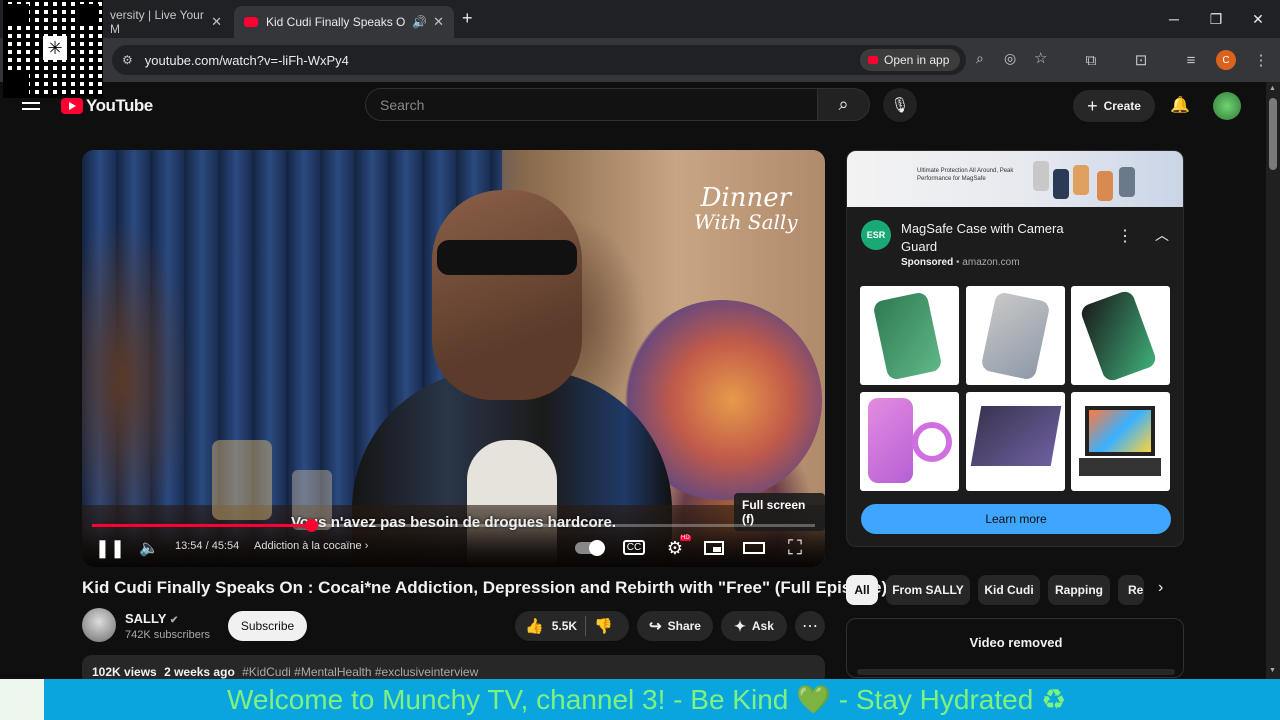  I want to click on learn-more-button: Learn more, so click(1016, 519).